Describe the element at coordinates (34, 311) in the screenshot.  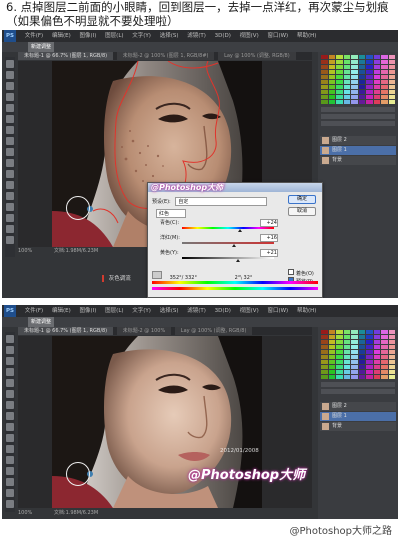
I see `menu-item: 文件(F)` at that location.